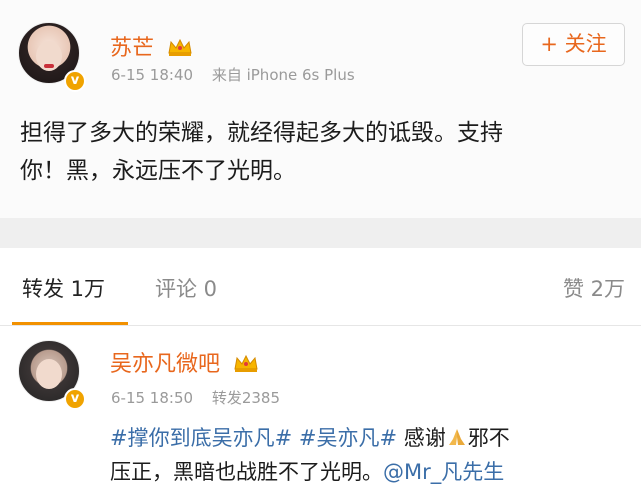 The width and height of the screenshot is (641, 494). What do you see at coordinates (70, 323) in the screenshot?
I see `active-tab-indicator` at bounding box center [70, 323].